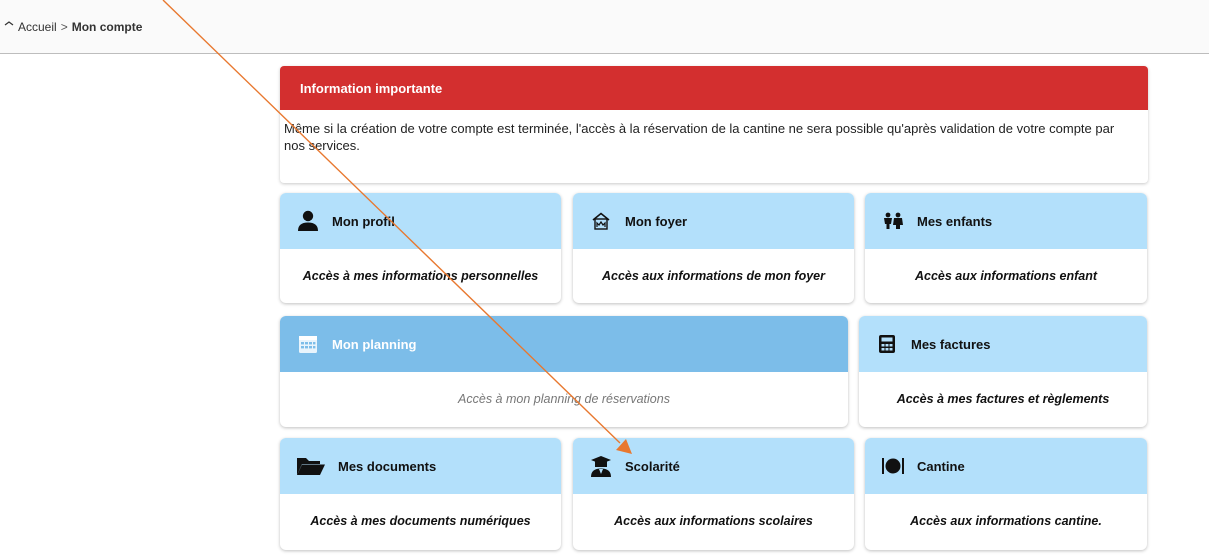 The height and width of the screenshot is (560, 1209). What do you see at coordinates (363, 221) in the screenshot?
I see `card-title: Mon profil` at bounding box center [363, 221].